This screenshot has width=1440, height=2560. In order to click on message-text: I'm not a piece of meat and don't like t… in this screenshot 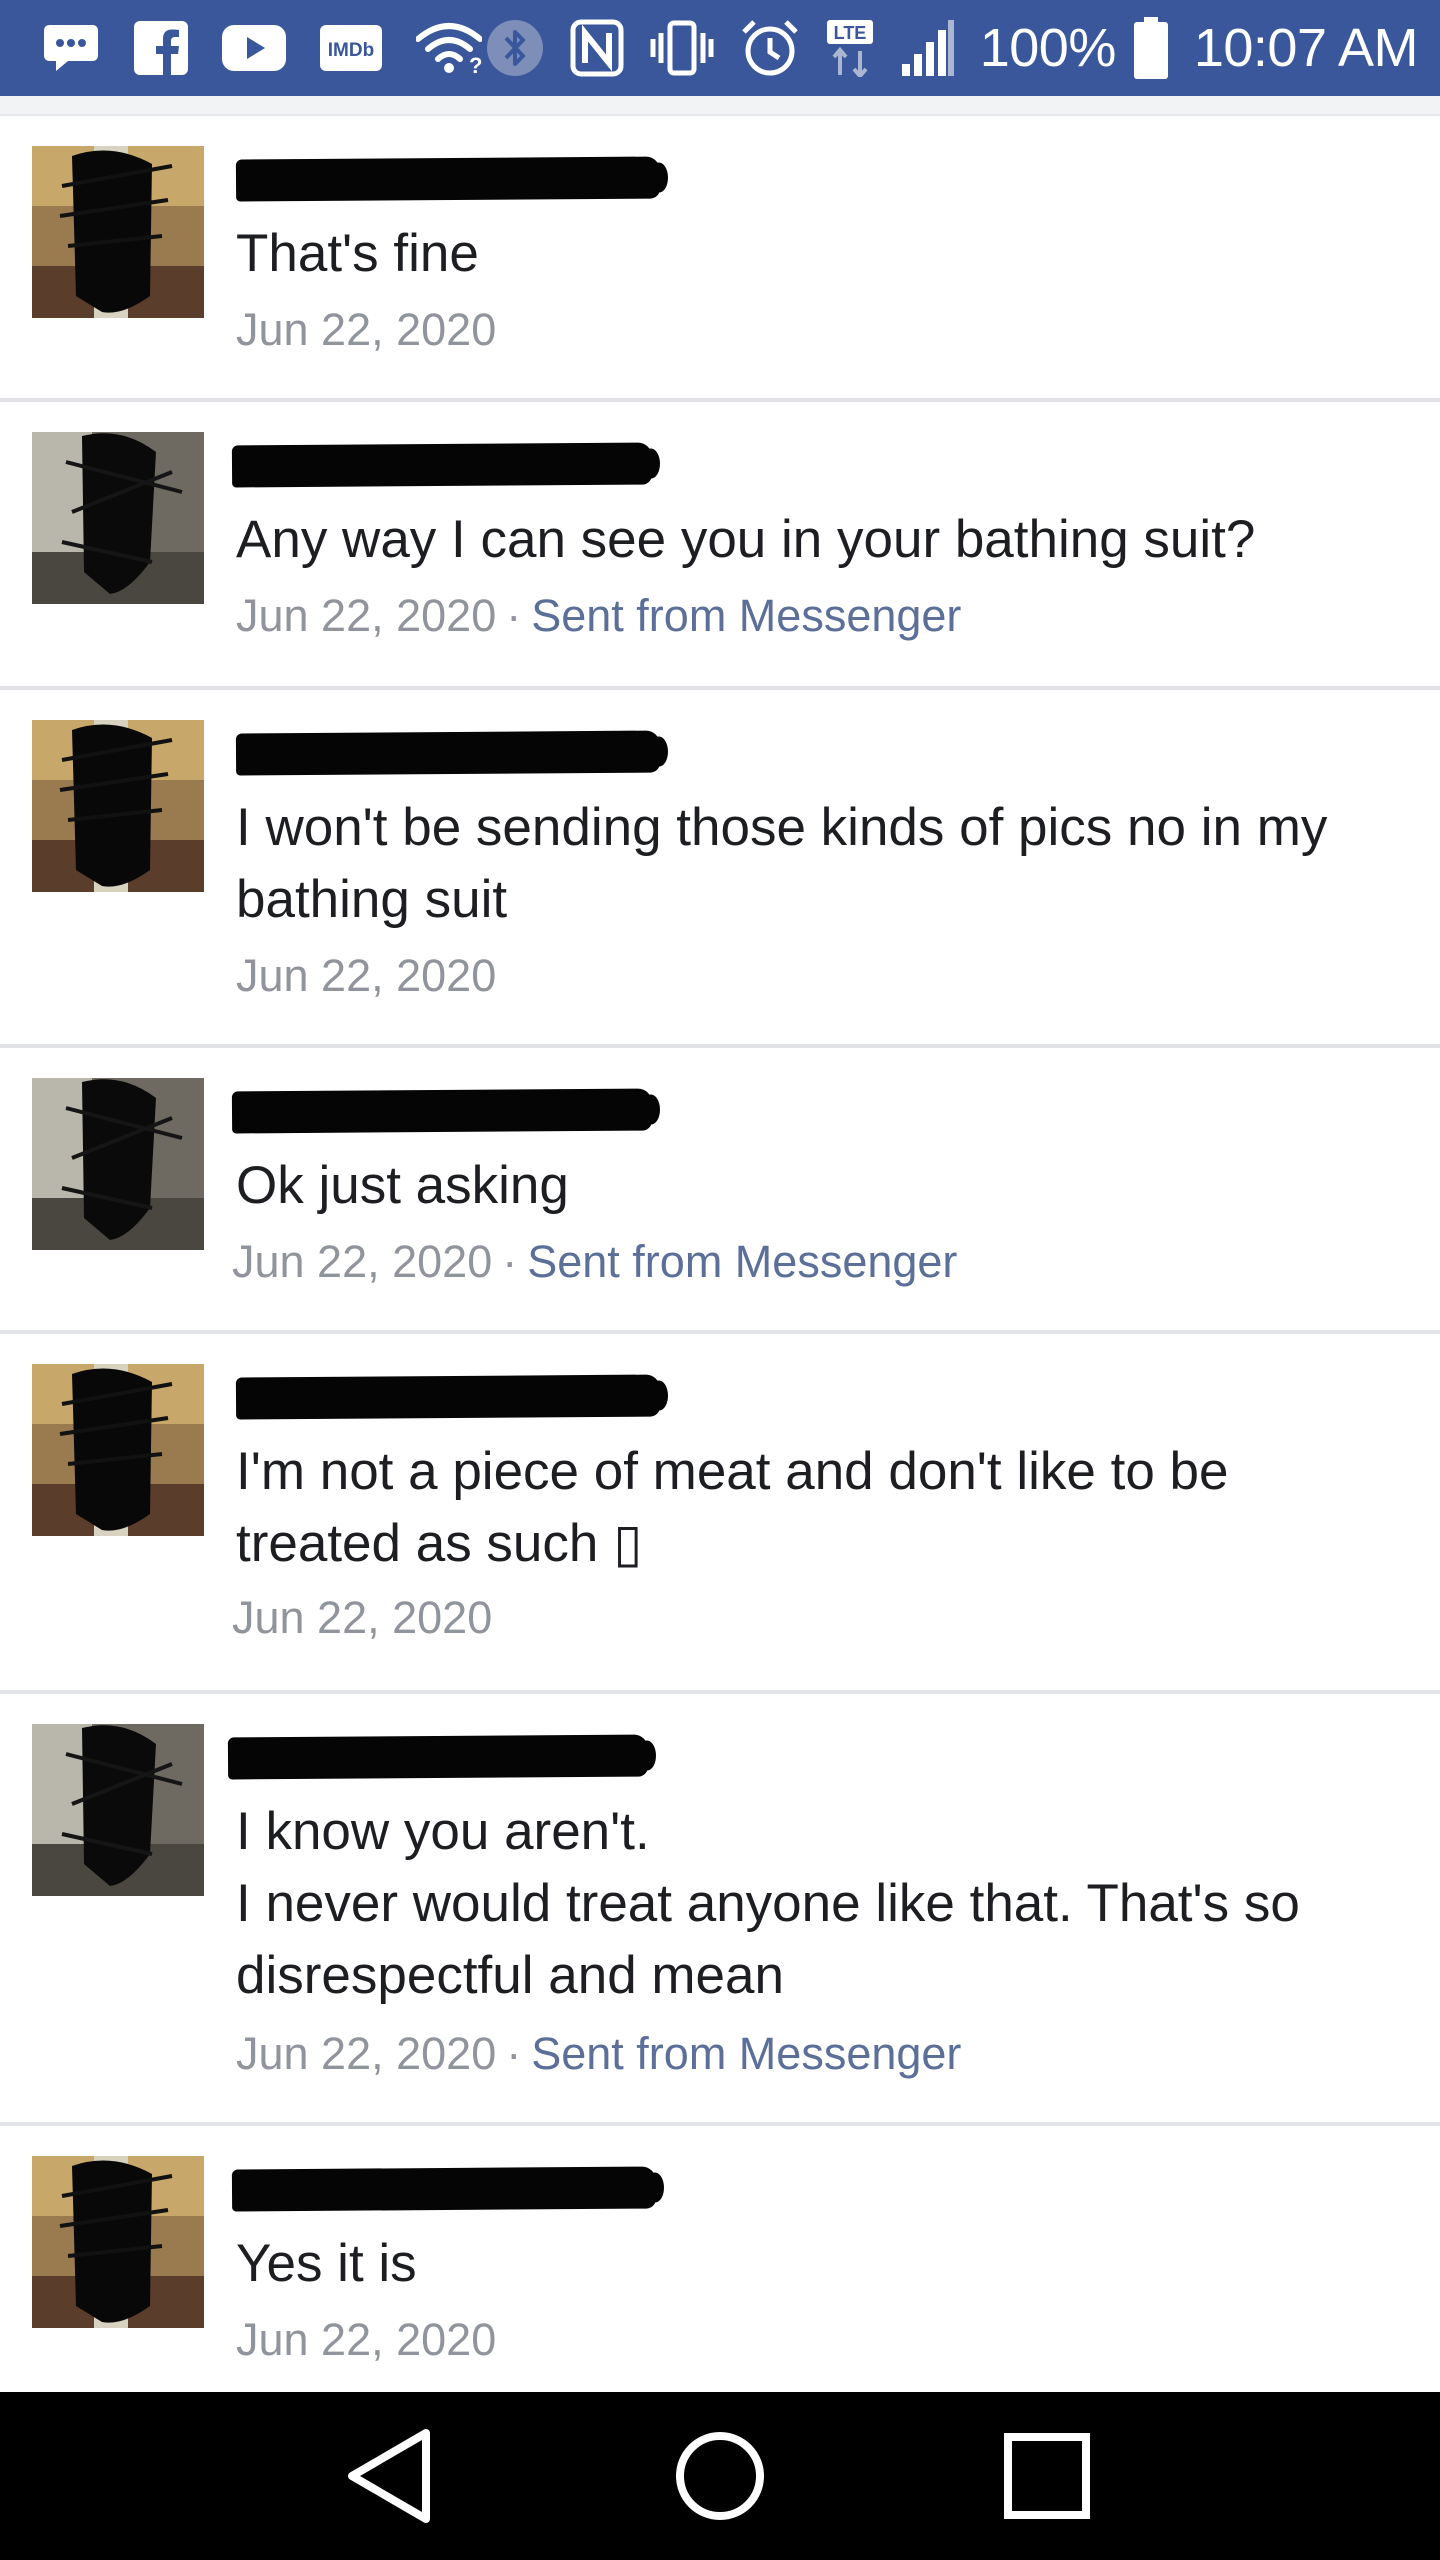, I will do `click(732, 1507)`.